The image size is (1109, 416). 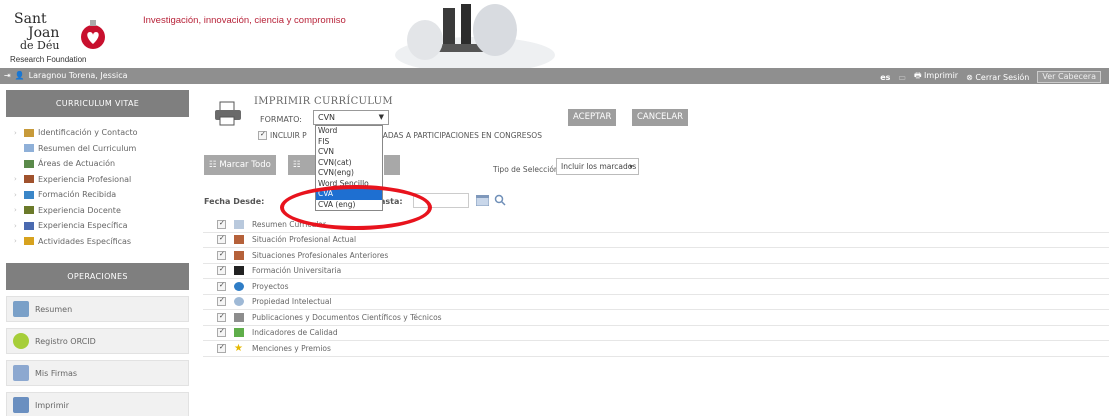 What do you see at coordinates (101, 133) in the screenshot?
I see `sidebar-item-identificacion: › Identificación y Contacto` at bounding box center [101, 133].